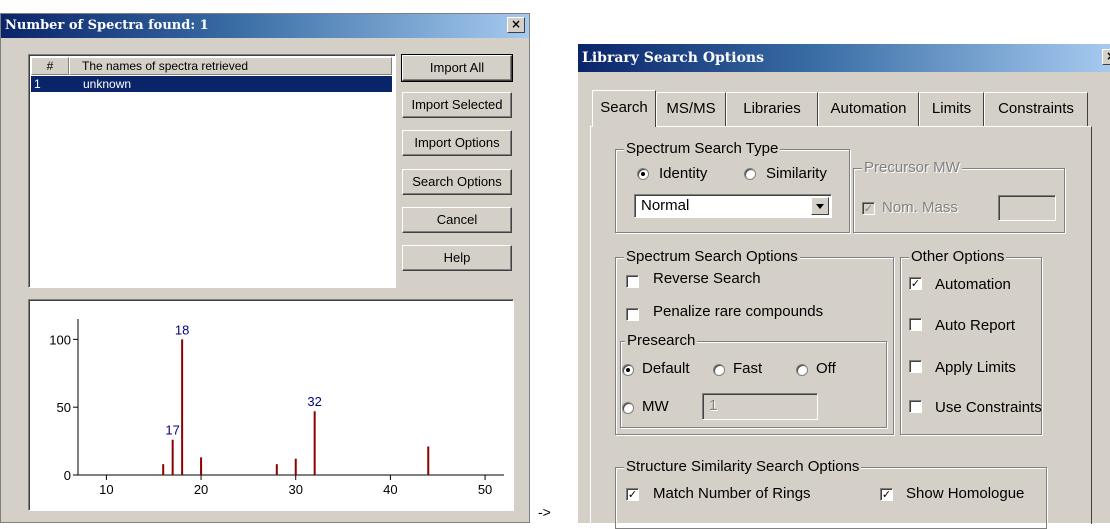 The width and height of the screenshot is (1110, 529). What do you see at coordinates (796, 173) in the screenshot?
I see `similarity-label: Similarity` at bounding box center [796, 173].